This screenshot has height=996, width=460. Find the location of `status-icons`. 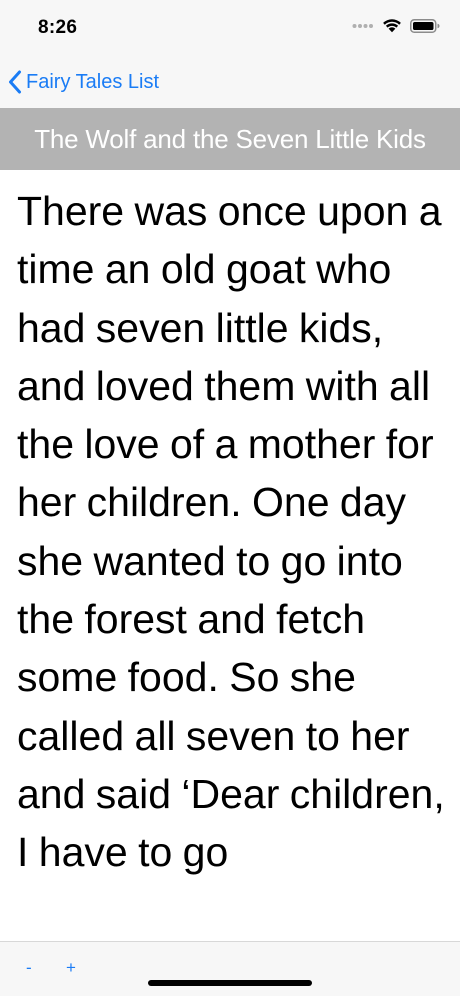

status-icons is located at coordinates (396, 25).